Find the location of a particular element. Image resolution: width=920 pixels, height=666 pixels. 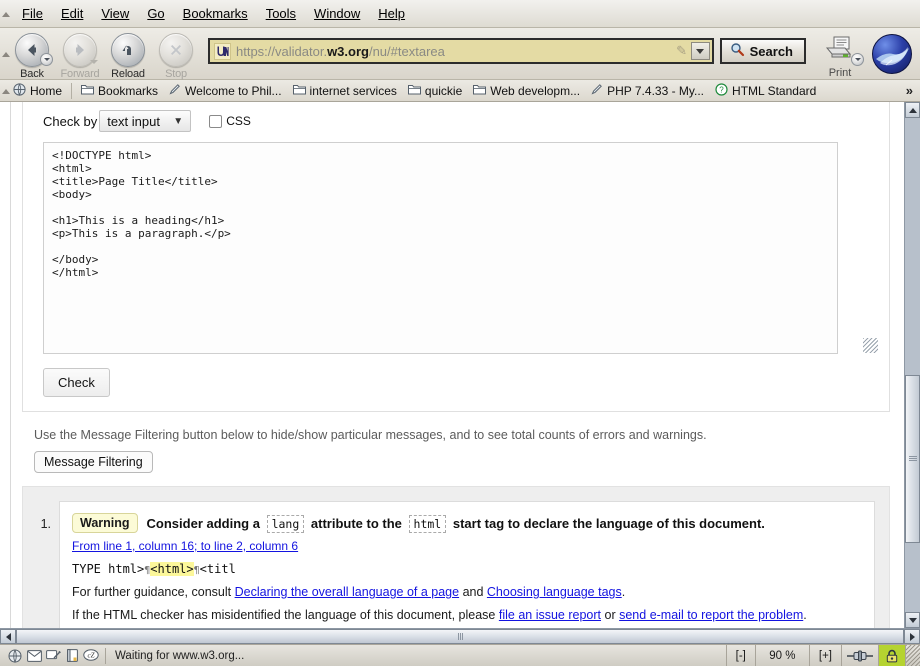

print-button: Print is located at coordinates (840, 55).